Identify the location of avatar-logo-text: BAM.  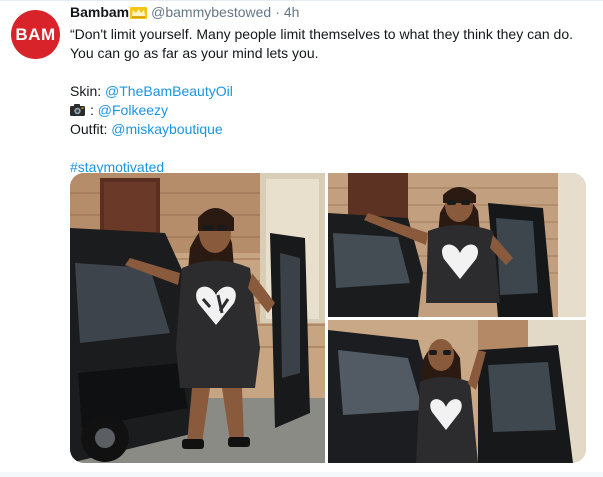
(35, 34).